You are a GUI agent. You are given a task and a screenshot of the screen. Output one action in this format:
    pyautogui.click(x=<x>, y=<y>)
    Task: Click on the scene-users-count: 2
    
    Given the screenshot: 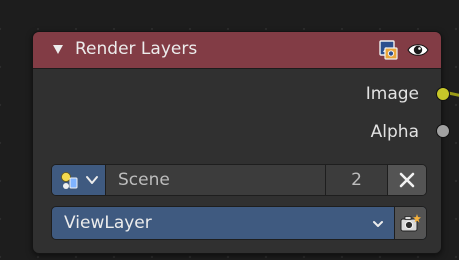 What is the action you would take?
    pyautogui.click(x=357, y=180)
    